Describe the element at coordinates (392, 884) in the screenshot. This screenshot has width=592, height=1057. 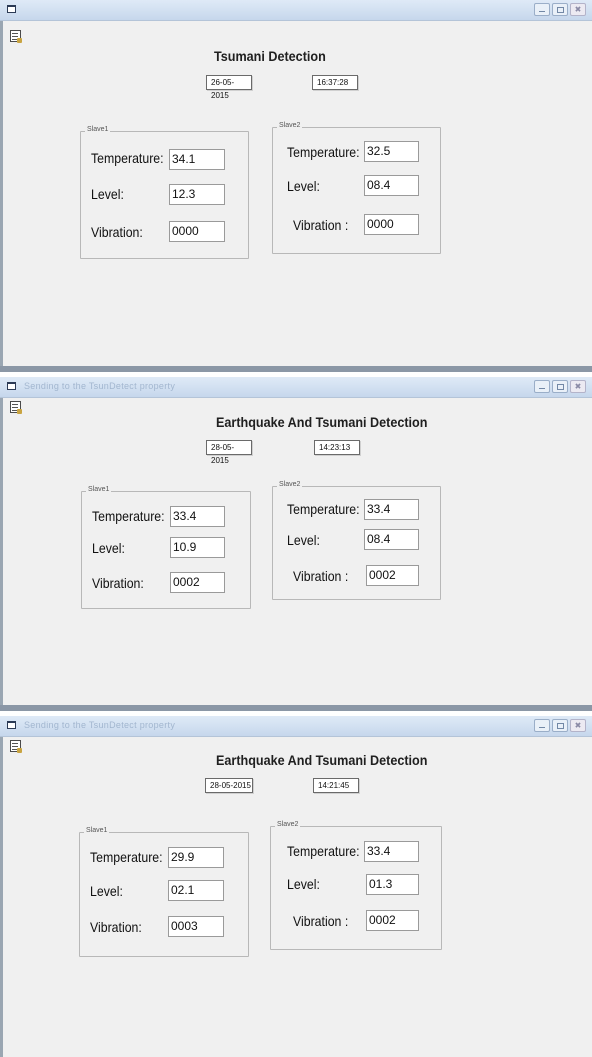
I see `slave2-level-field: 01.3` at that location.